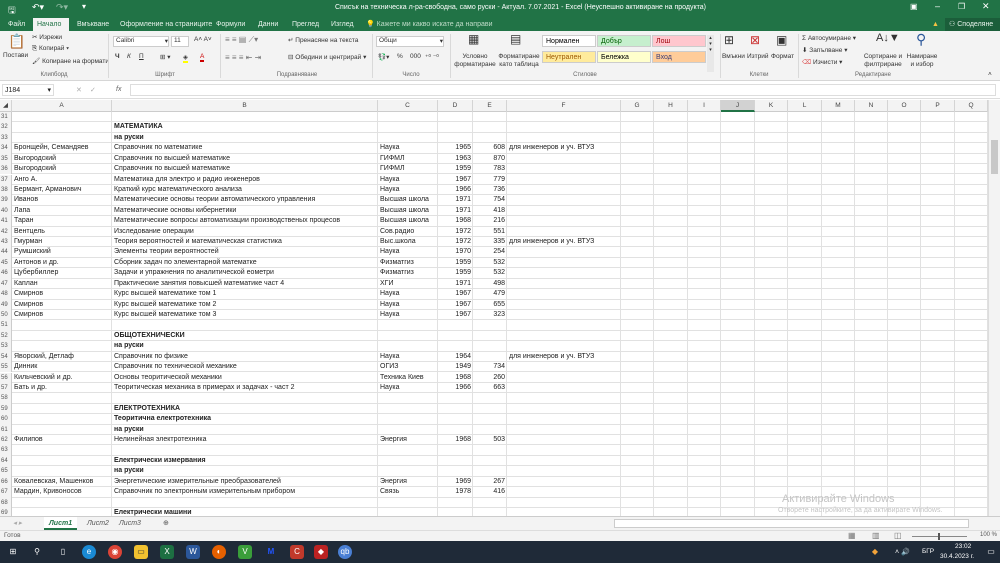 Image resolution: width=1000 pixels, height=563 pixels. What do you see at coordinates (245, 552) in the screenshot?
I see `viber-like-icon: V` at bounding box center [245, 552].